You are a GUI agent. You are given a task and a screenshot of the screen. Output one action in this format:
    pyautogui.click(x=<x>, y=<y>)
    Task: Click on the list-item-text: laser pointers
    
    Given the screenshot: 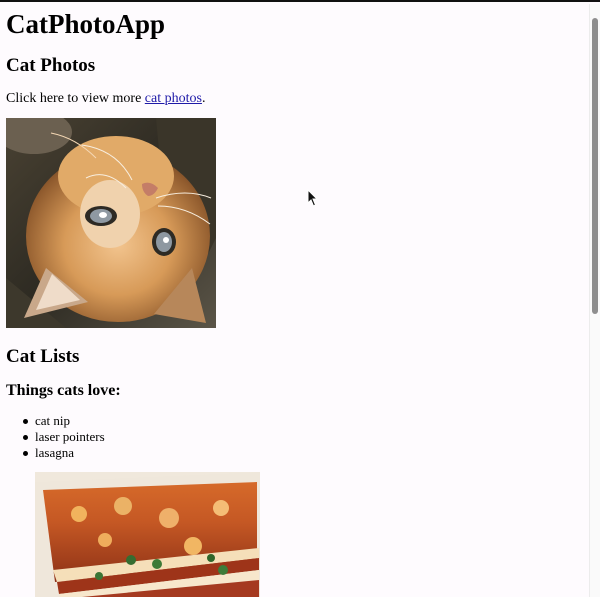 What is the action you would take?
    pyautogui.click(x=70, y=436)
    